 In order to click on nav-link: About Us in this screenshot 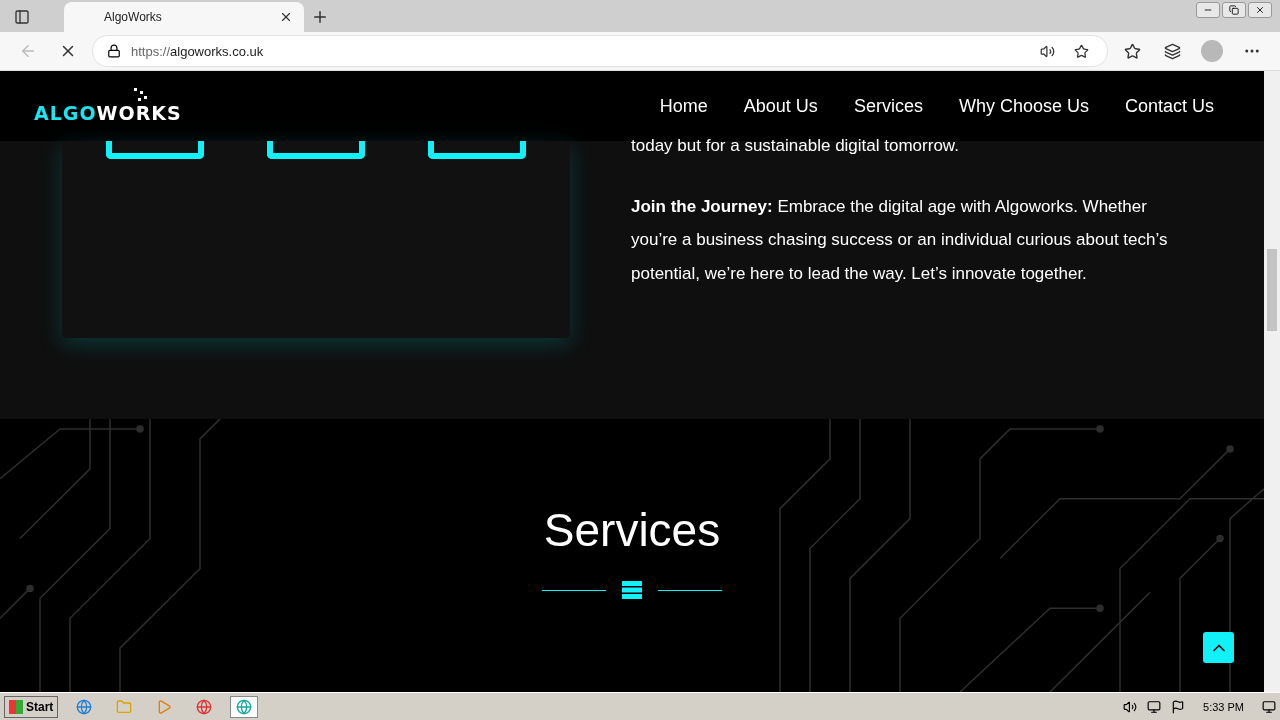, I will do `click(780, 106)`.